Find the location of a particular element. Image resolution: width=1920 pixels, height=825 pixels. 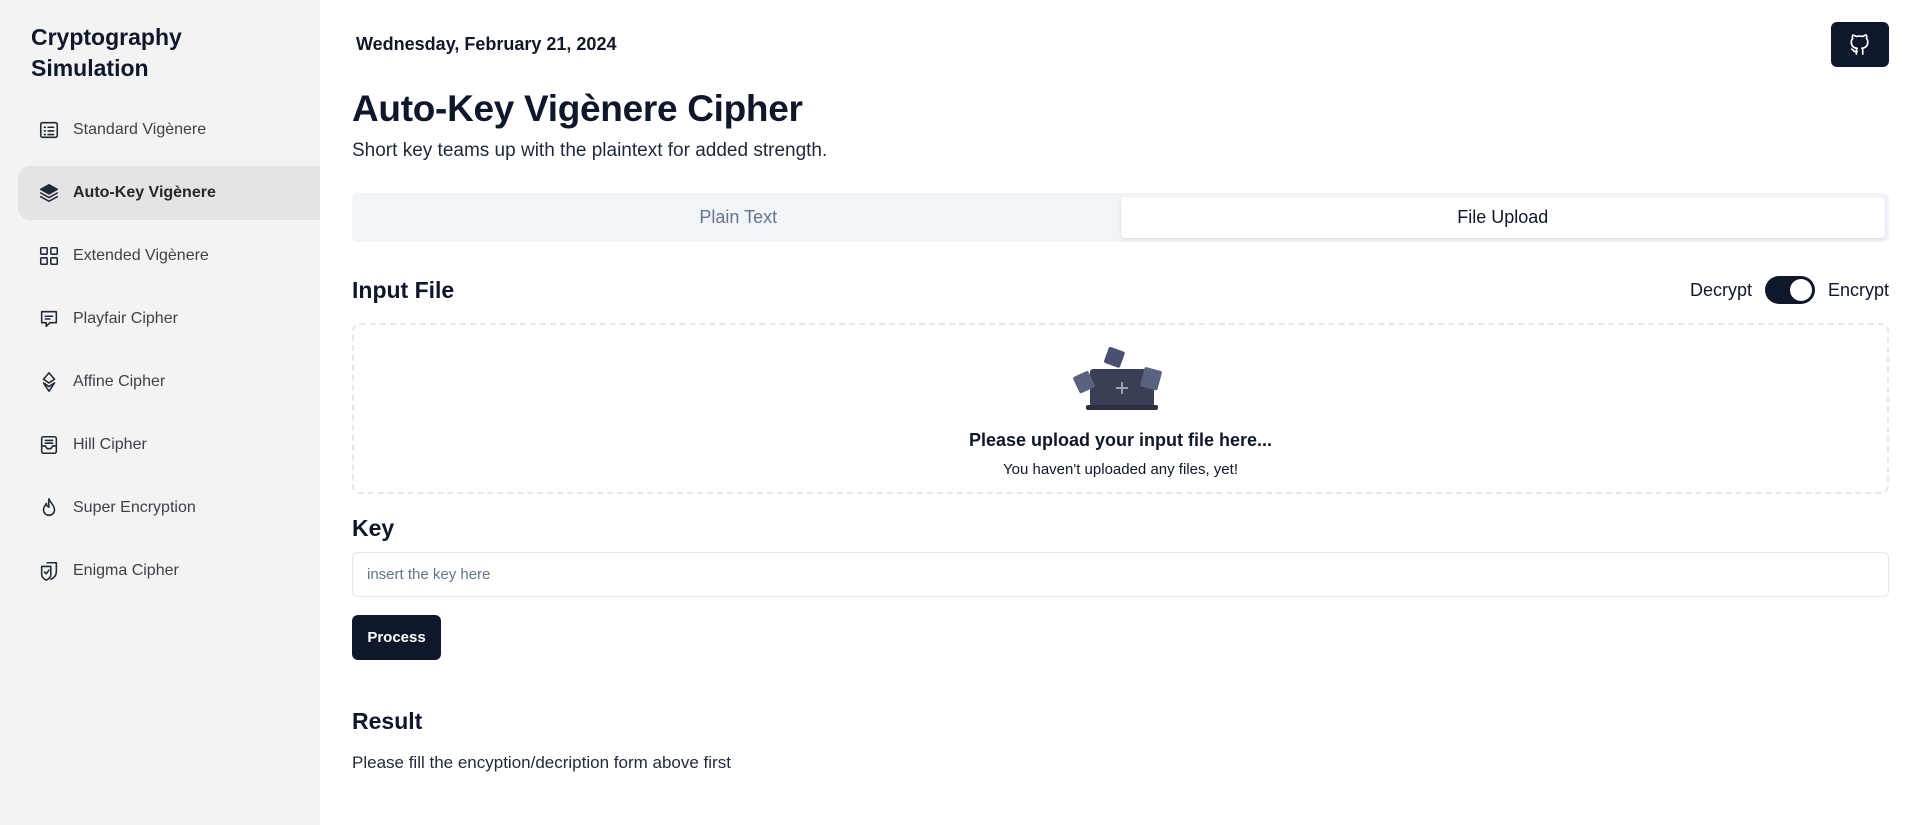

github-button is located at coordinates (1860, 44).